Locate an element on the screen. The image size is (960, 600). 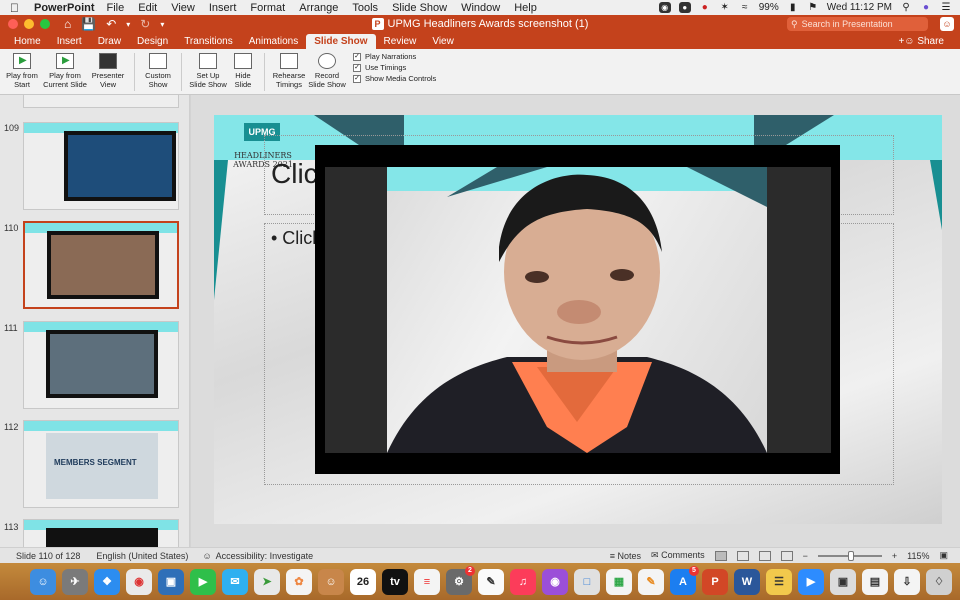
slide-thumbnail-112: MEMBERS SEGMENT is located at coordinates (101, 464).